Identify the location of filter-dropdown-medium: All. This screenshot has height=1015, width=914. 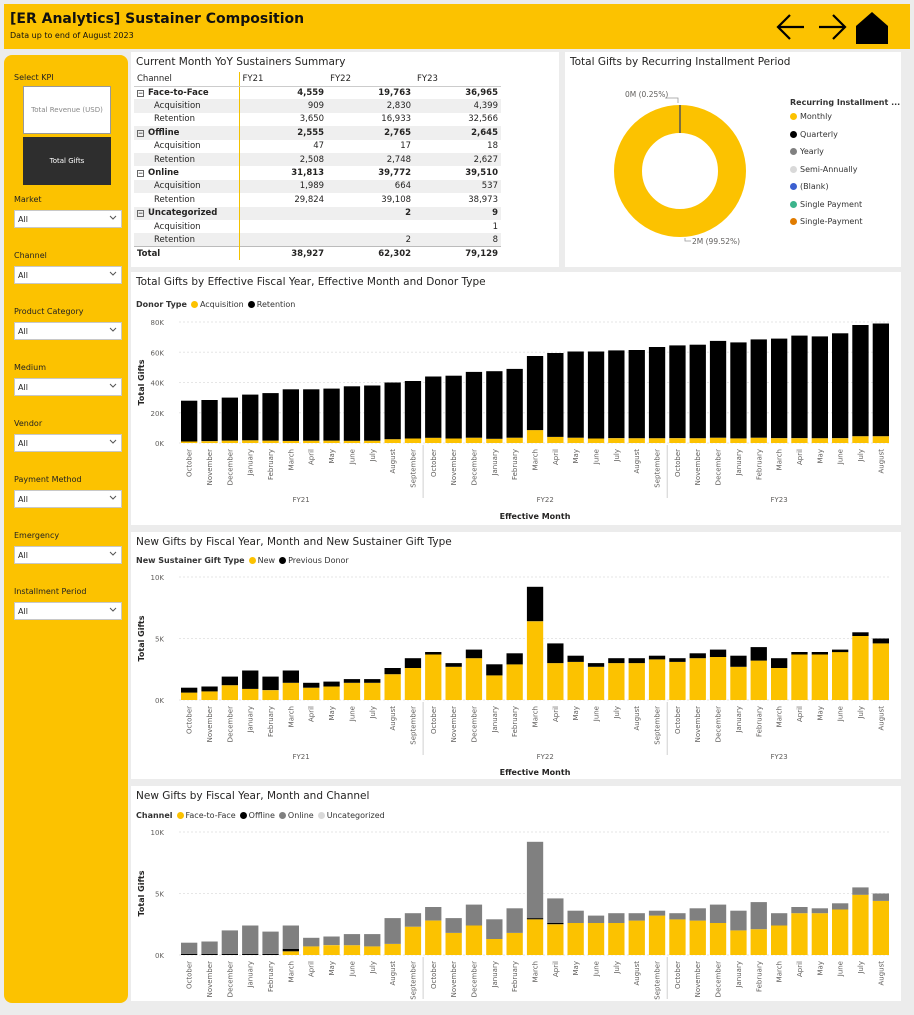
(68, 387).